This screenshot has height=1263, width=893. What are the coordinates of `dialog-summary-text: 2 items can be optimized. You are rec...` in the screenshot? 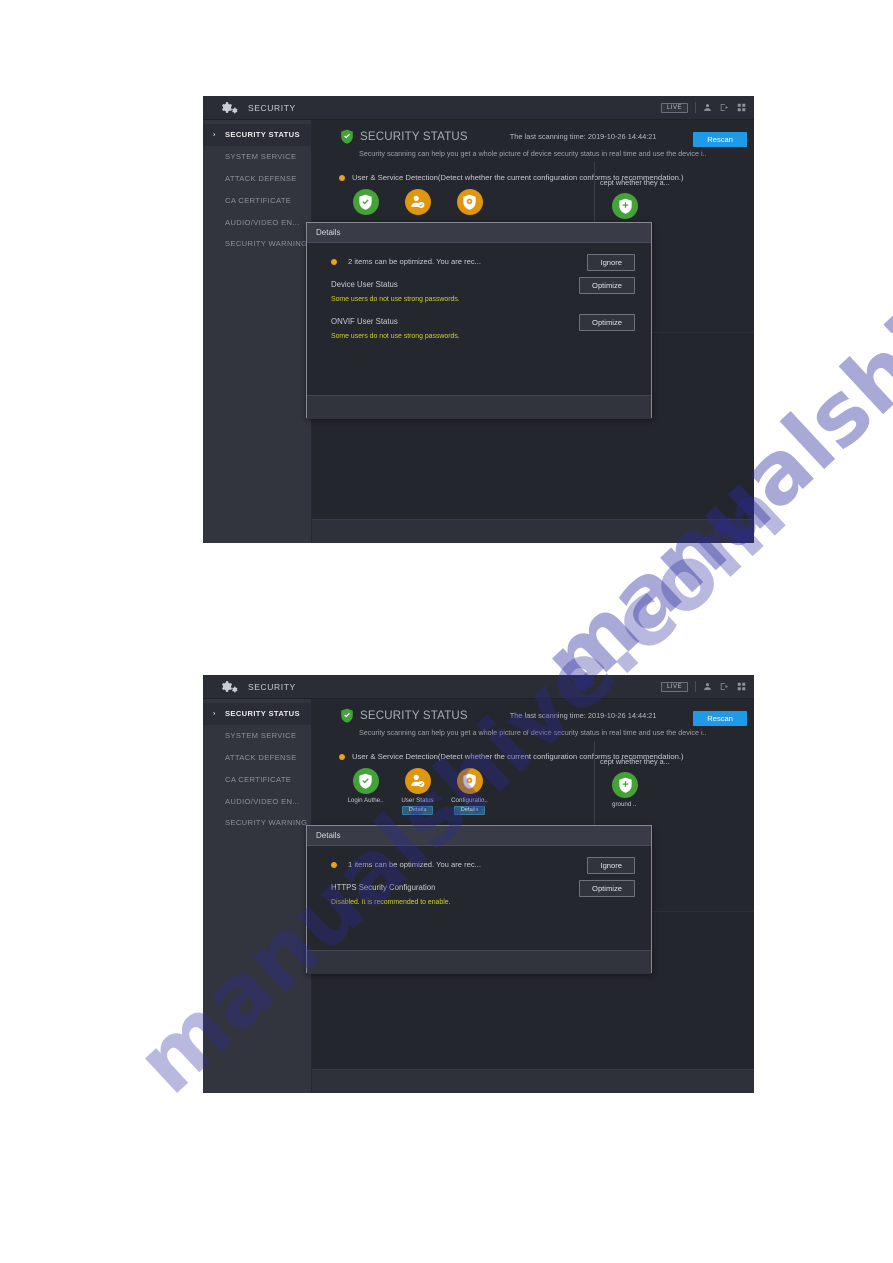 It's located at (414, 261).